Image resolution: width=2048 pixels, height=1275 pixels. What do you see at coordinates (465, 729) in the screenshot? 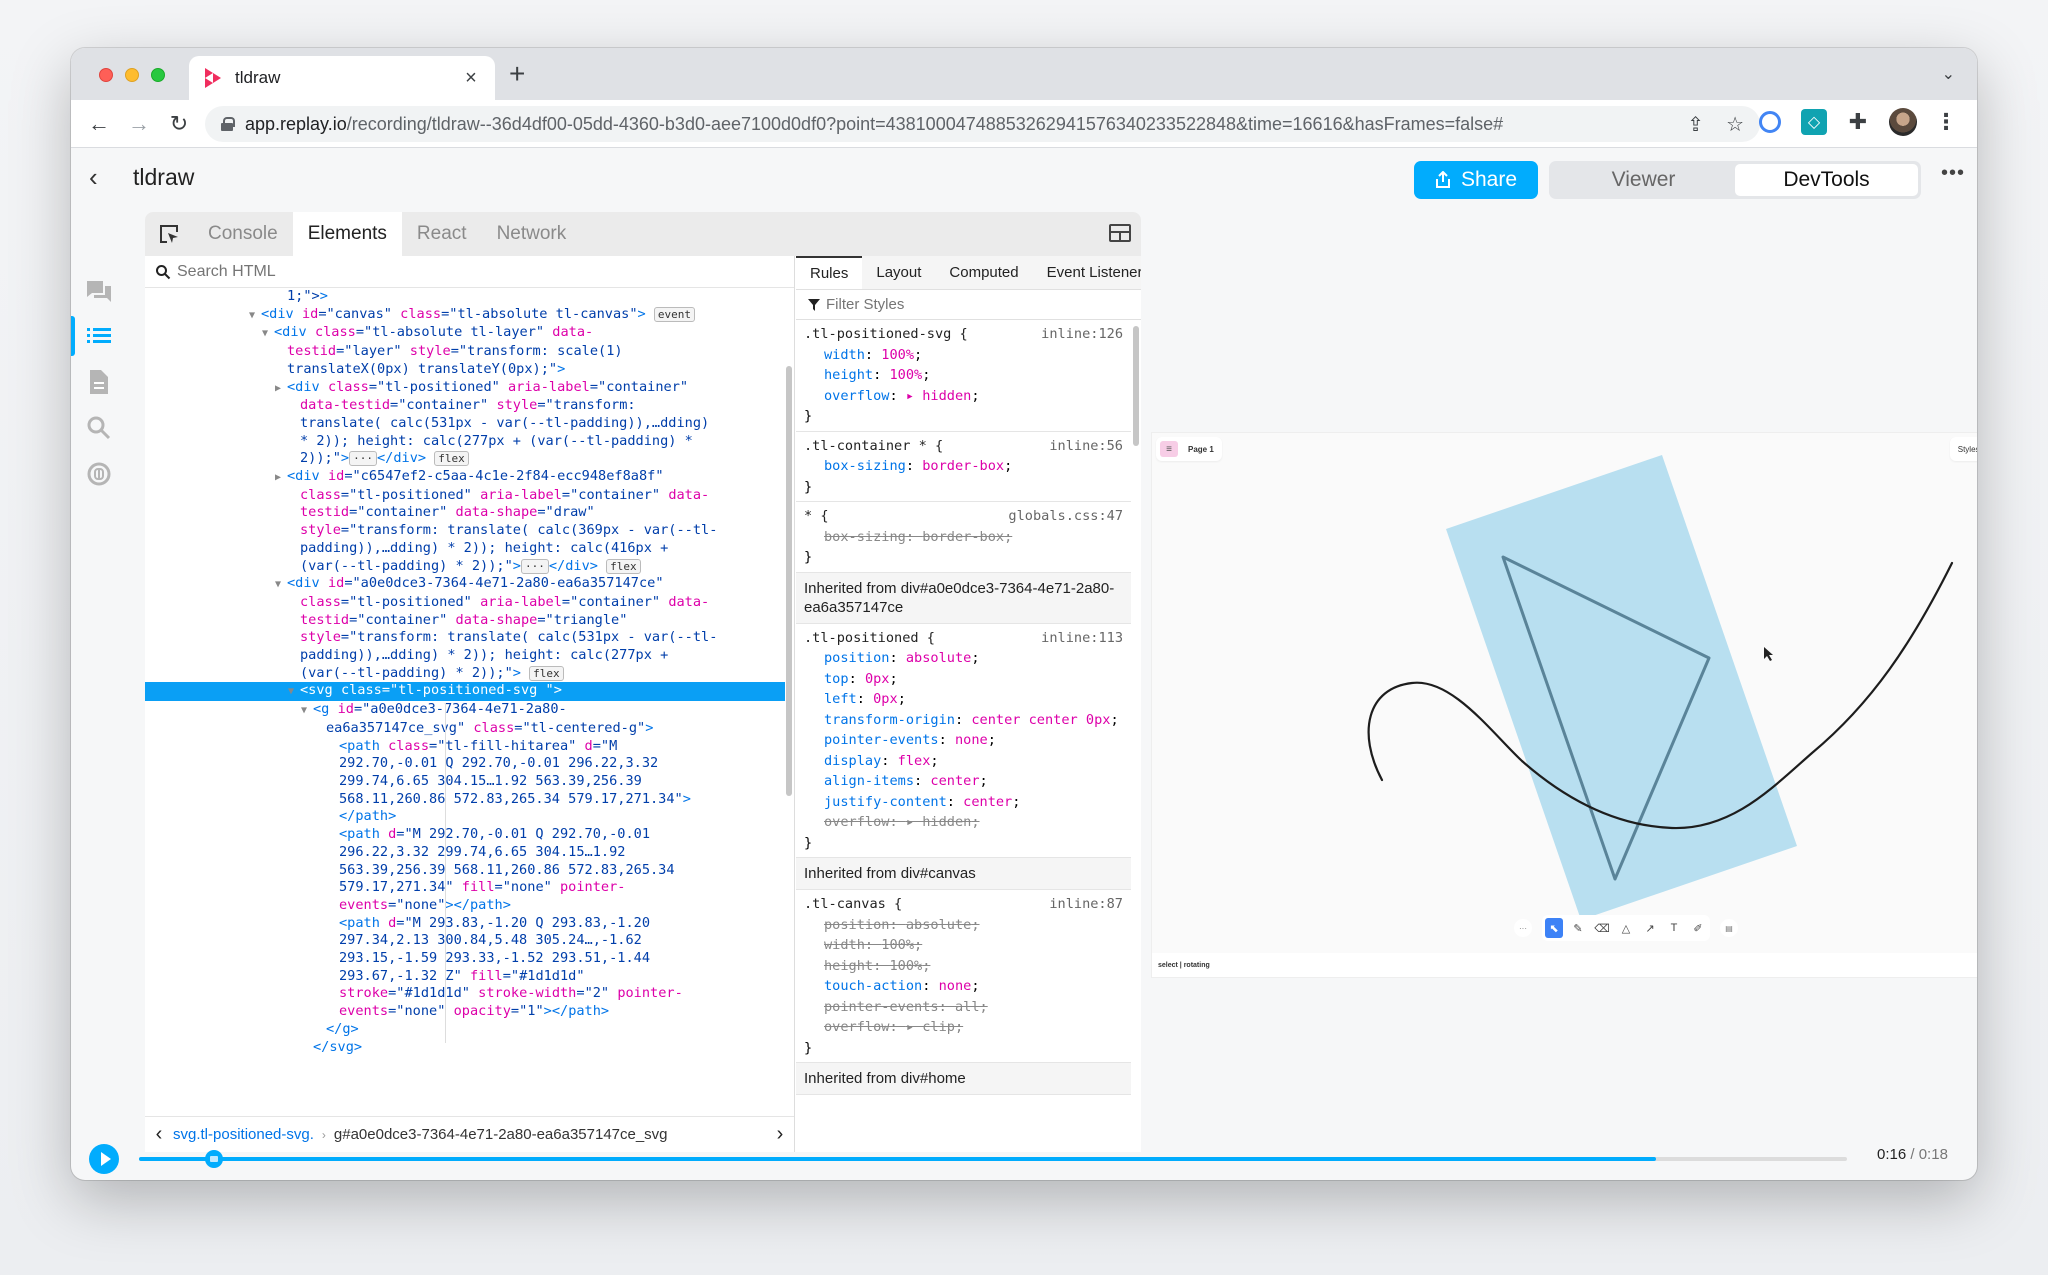
I see `dom-tree-line: ea6a357147ce_svg" class="tl-centered-g">` at bounding box center [465, 729].